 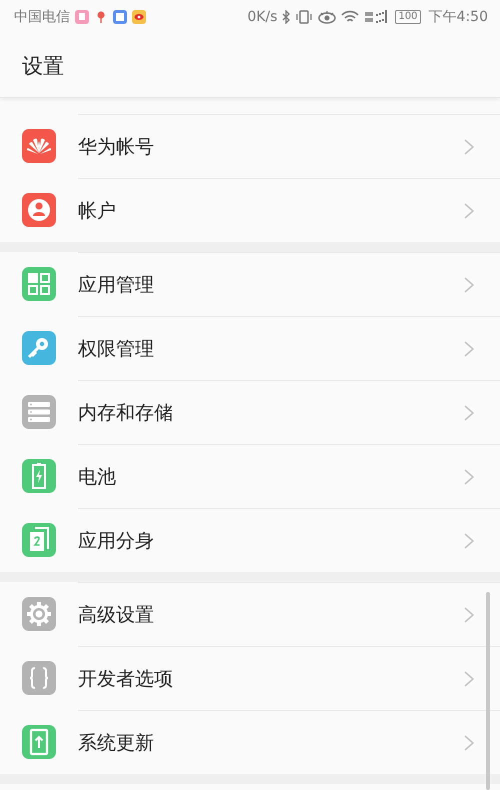 What do you see at coordinates (250, 210) in the screenshot?
I see `settings-item: 帐户` at bounding box center [250, 210].